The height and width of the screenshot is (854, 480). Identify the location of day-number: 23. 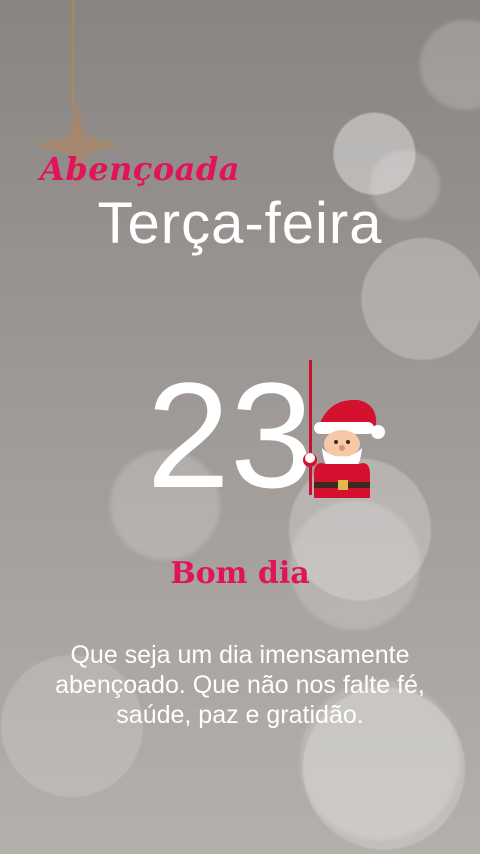
(230, 435).